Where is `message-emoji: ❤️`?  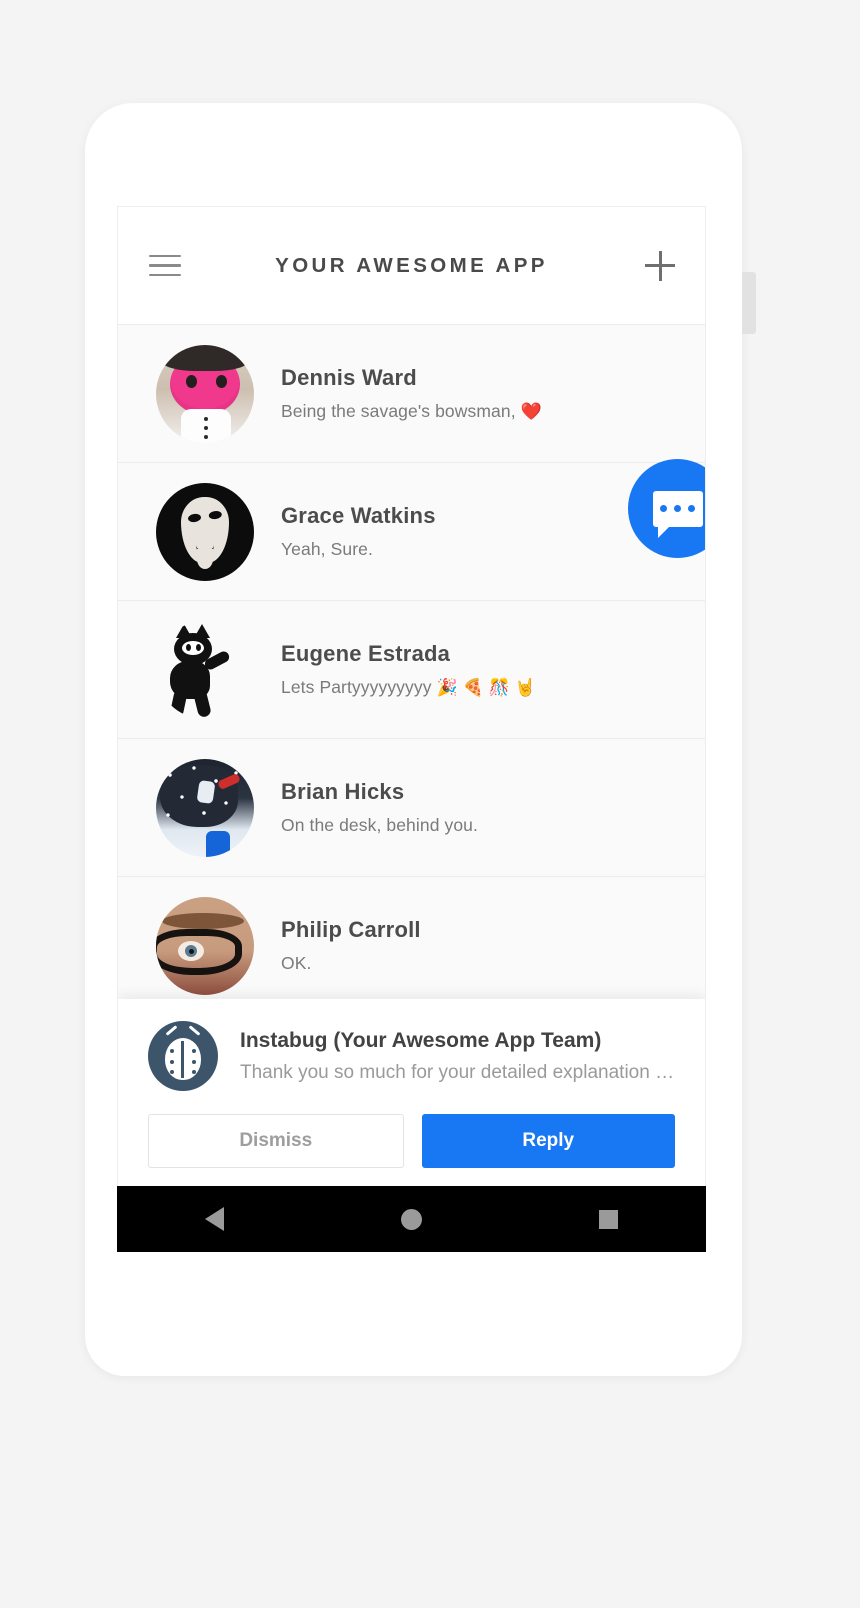 message-emoji: ❤️ is located at coordinates (531, 411).